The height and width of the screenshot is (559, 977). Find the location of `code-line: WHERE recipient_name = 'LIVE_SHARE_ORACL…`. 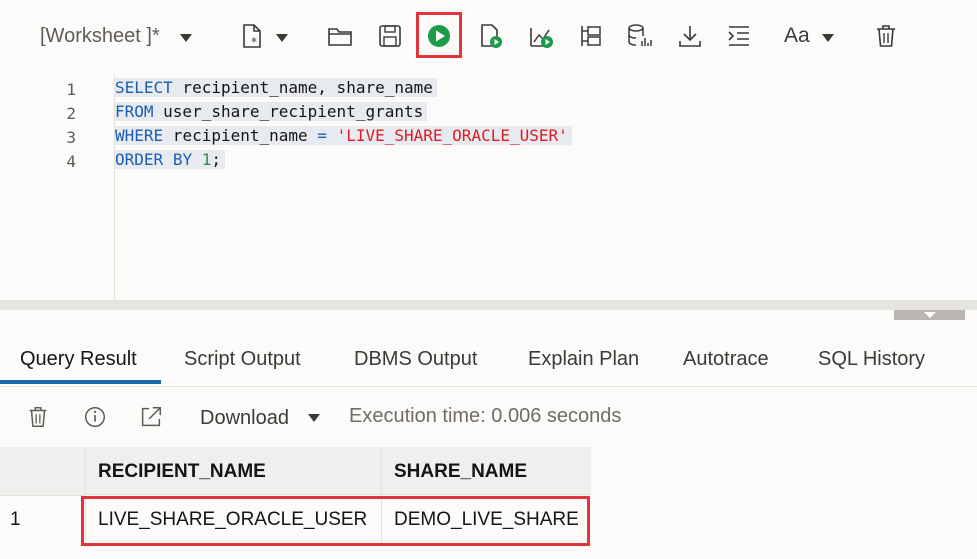

code-line: WHERE recipient_name = 'LIVE_SHARE_ORACL… is located at coordinates (343, 135).